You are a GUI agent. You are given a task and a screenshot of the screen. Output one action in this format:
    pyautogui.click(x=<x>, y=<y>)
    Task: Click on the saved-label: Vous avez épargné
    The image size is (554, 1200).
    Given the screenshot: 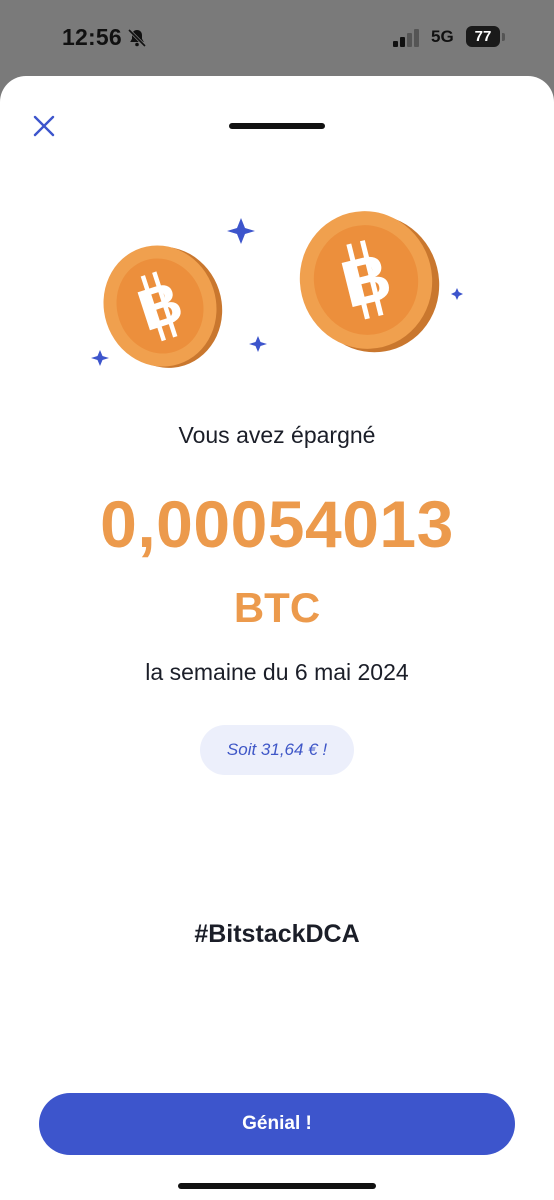 What is the action you would take?
    pyautogui.click(x=277, y=435)
    